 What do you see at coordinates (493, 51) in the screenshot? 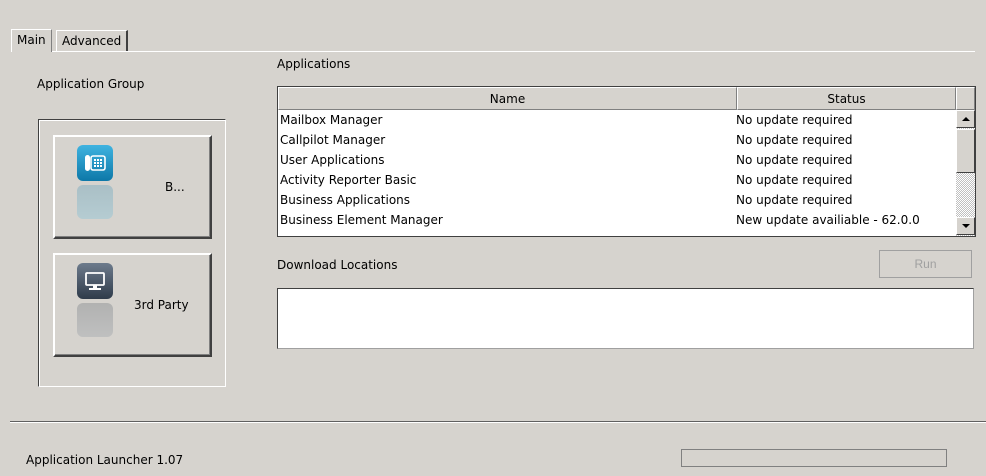
I see `tab-divider` at bounding box center [493, 51].